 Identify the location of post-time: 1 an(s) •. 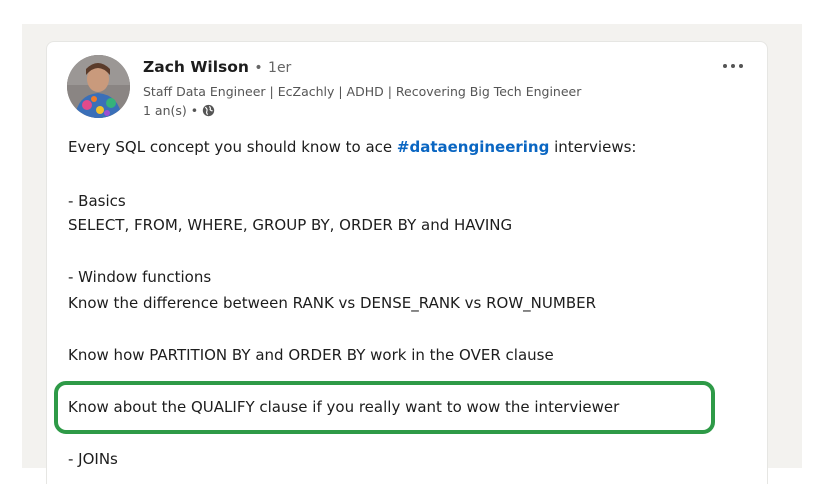
(171, 110).